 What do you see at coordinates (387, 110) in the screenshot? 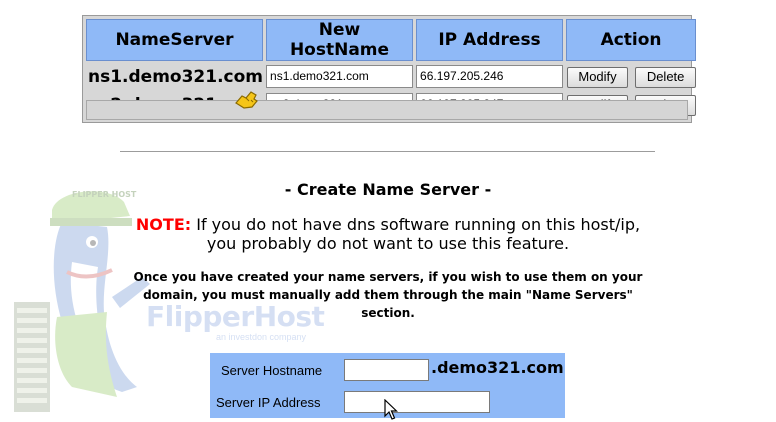
I see `table-footer-bar` at bounding box center [387, 110].